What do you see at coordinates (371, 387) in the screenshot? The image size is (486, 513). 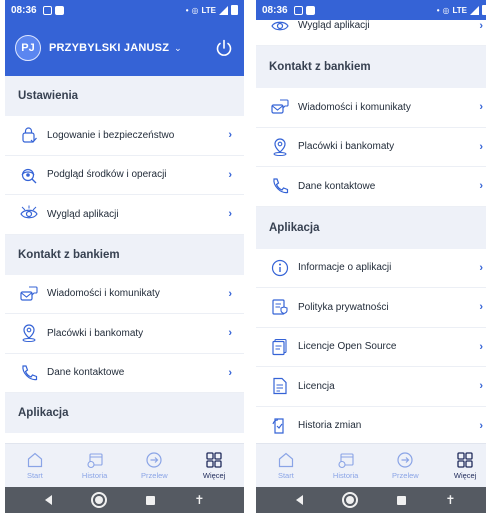 I see `menu-item-licencja: Licencja ›` at bounding box center [371, 387].